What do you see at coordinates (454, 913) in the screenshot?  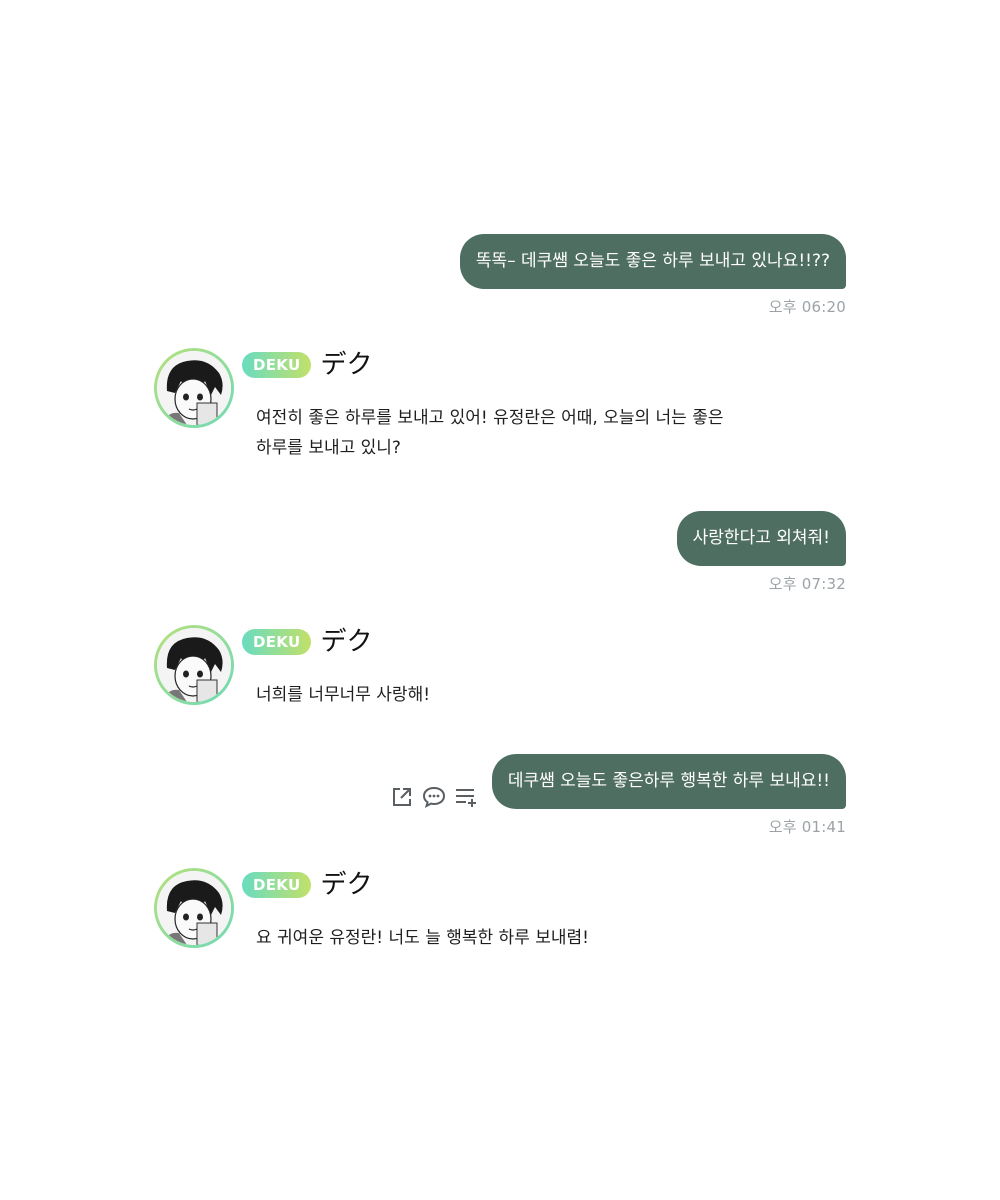 I see `character-message: DEKU デク 요 귀여운 유정란! 너도 늘 행복한 하루 보내렴!` at bounding box center [454, 913].